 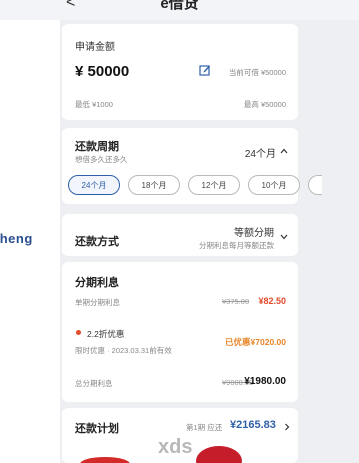 I want to click on per-period-interest-label: 单期分期利息, so click(x=97, y=302).